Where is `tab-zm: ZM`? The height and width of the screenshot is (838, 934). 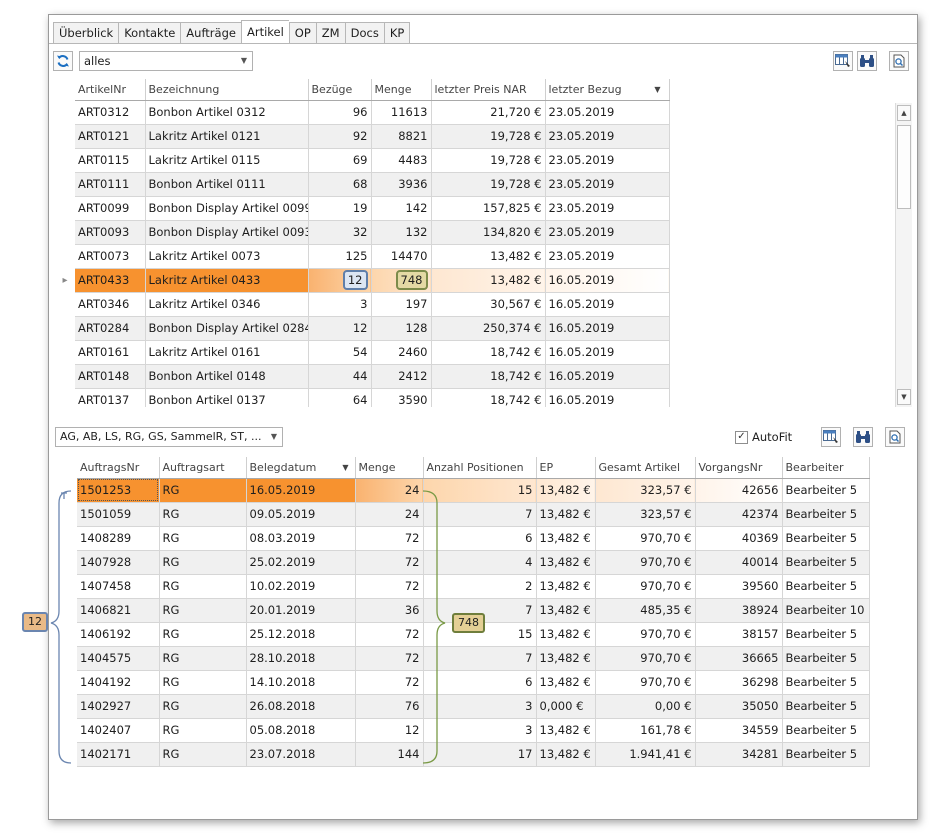
tab-zm: ZM is located at coordinates (330, 32).